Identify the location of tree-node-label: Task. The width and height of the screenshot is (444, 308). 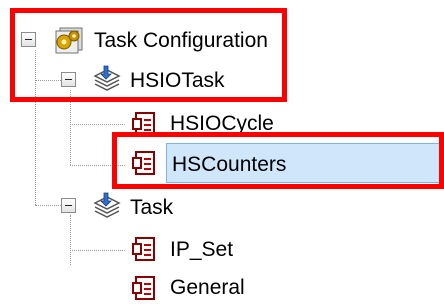
(151, 208).